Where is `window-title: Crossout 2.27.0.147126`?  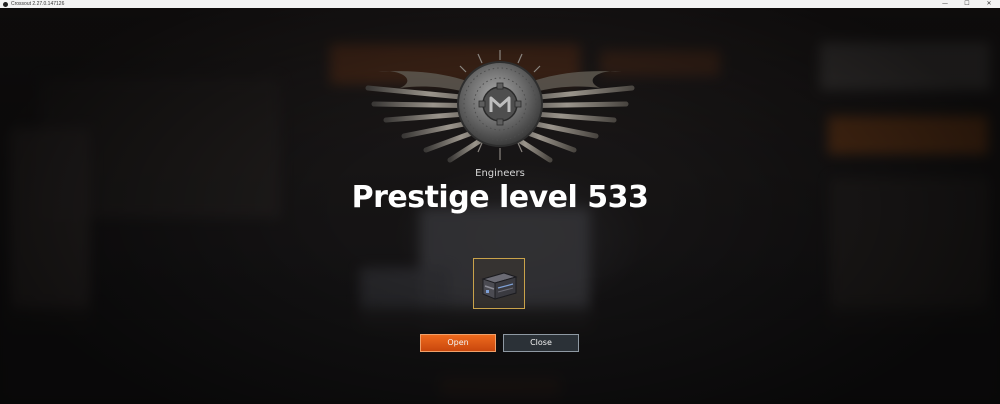 window-title: Crossout 2.27.0.147126 is located at coordinates (38, 4).